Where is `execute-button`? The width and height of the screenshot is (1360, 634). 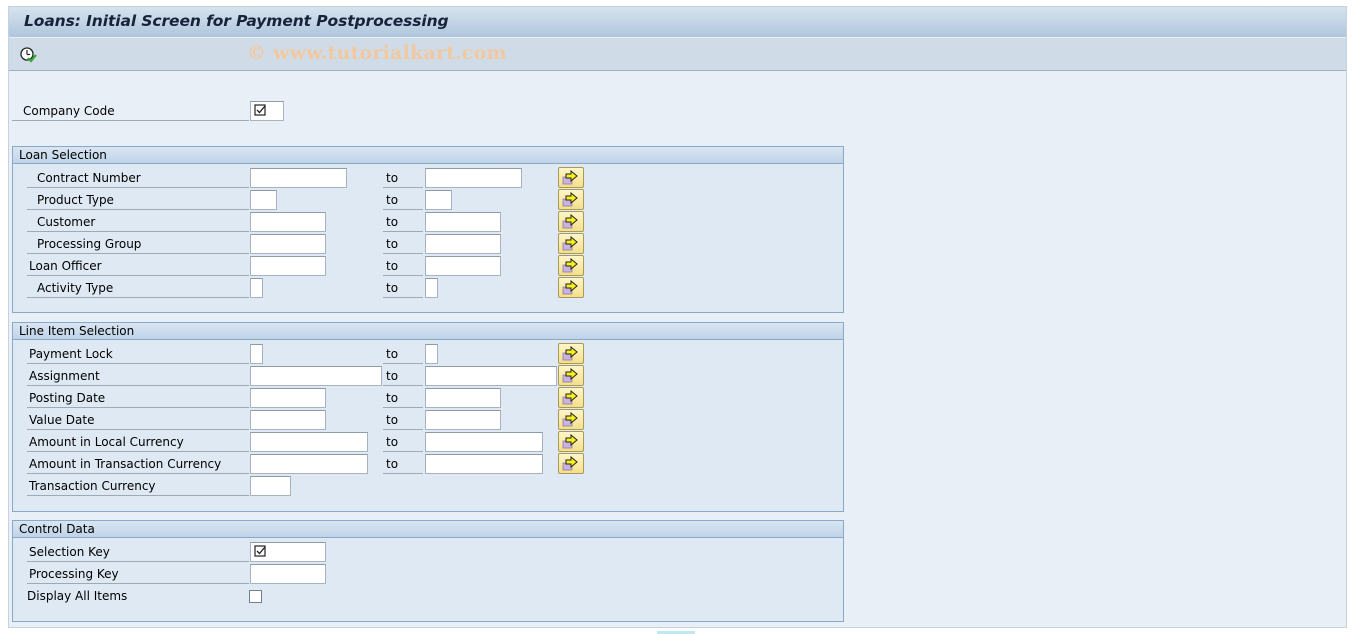
execute-button is located at coordinates (29, 55).